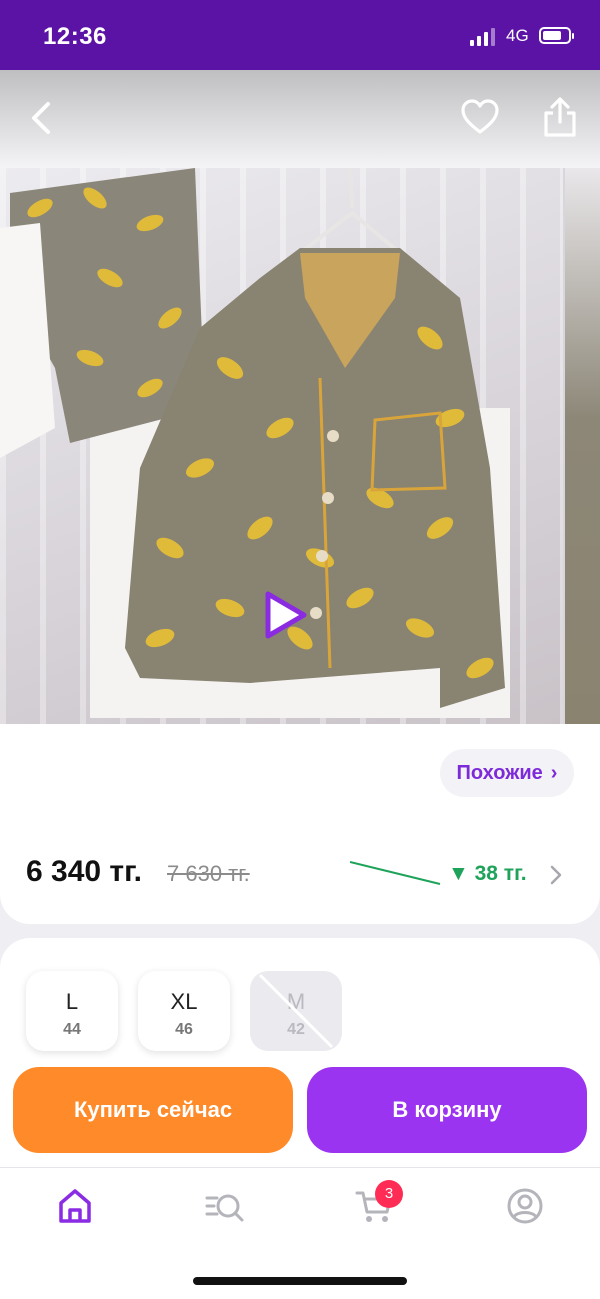  Describe the element at coordinates (300, 1281) in the screenshot. I see `home-indicator` at that location.